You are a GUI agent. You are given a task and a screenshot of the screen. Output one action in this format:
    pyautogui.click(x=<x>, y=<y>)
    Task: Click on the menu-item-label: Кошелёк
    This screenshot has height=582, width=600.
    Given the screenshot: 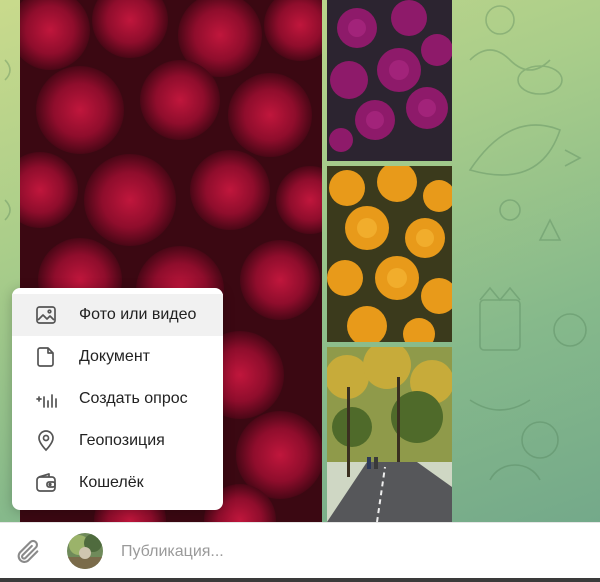 What is the action you would take?
    pyautogui.click(x=111, y=482)
    